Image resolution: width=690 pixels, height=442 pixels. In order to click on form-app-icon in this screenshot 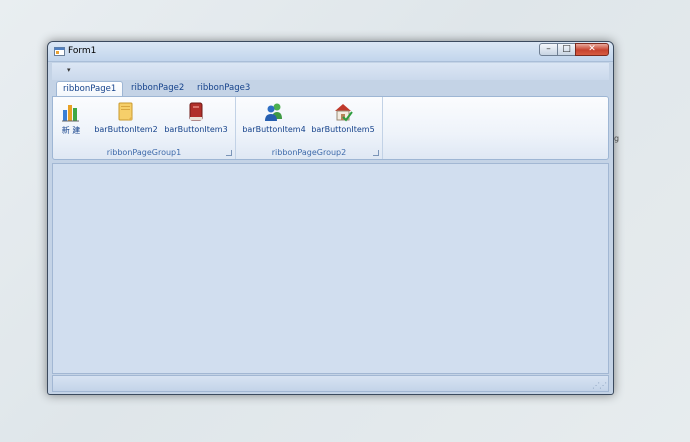, I will do `click(59, 51)`.